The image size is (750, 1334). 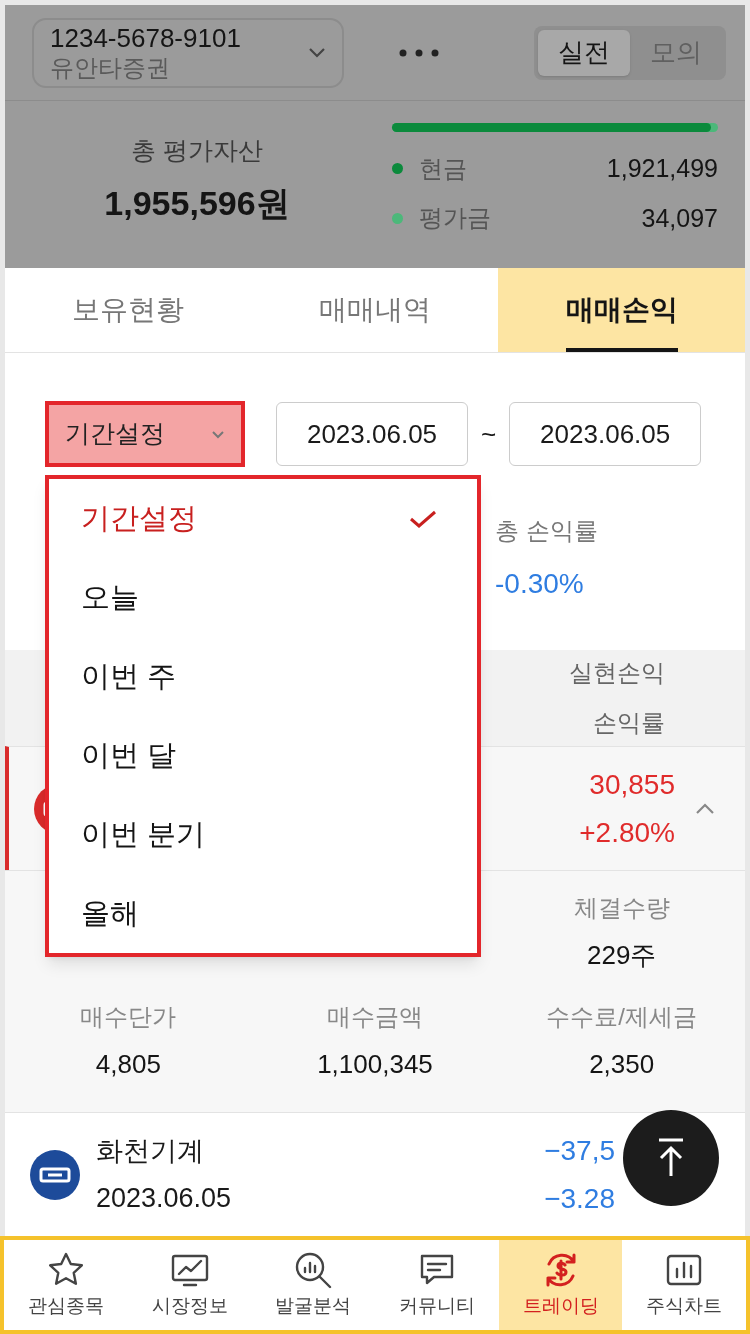 I want to click on nav-tab: 시장정보, so click(x=189, y=1285).